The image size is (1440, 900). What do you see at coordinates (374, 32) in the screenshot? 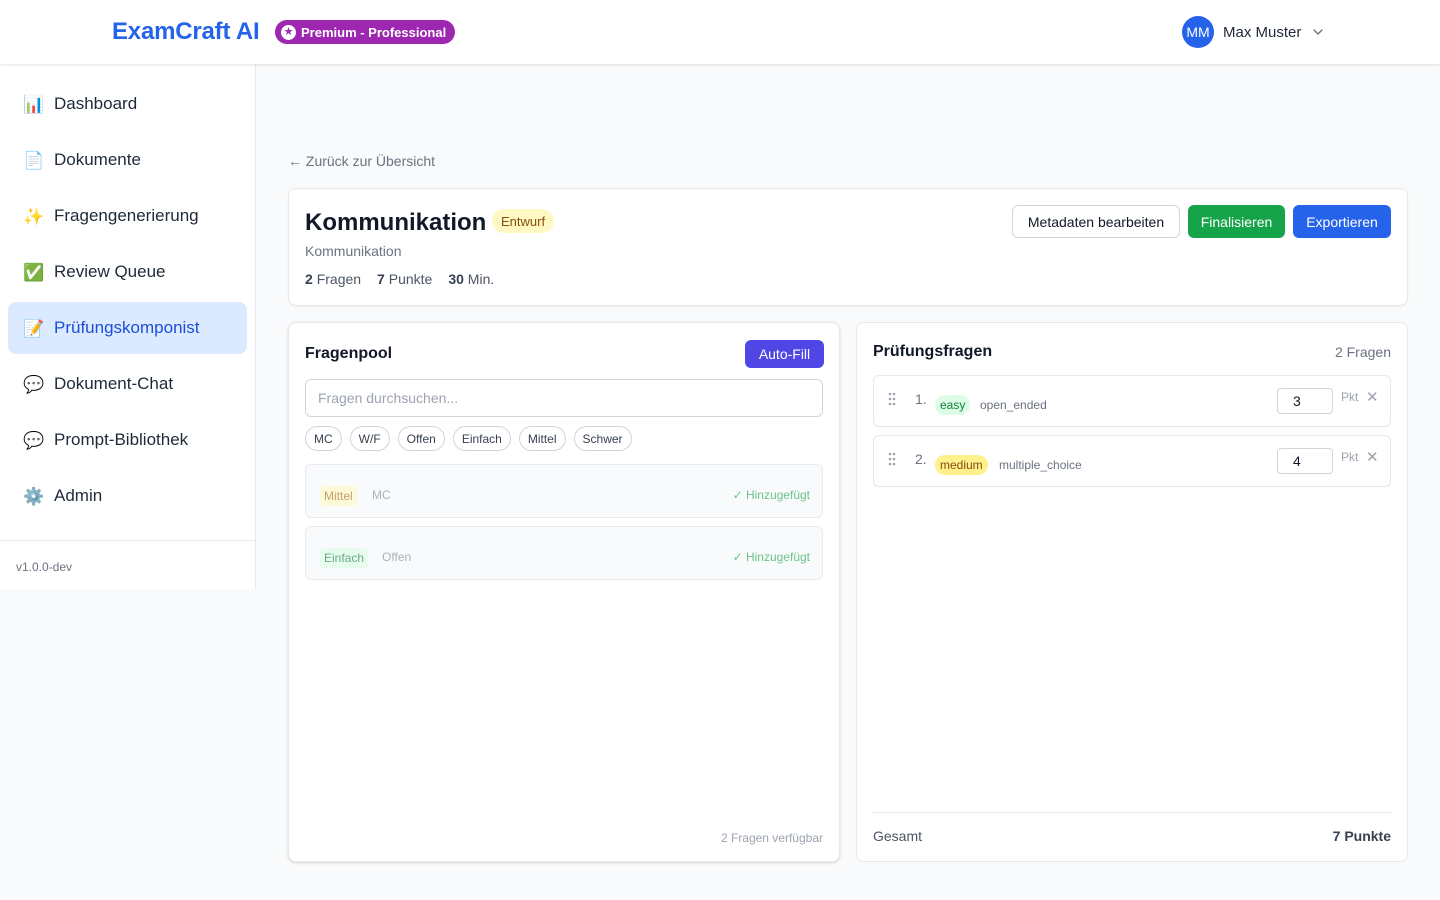
I see `premium-badge-label: Premium - Professional` at bounding box center [374, 32].